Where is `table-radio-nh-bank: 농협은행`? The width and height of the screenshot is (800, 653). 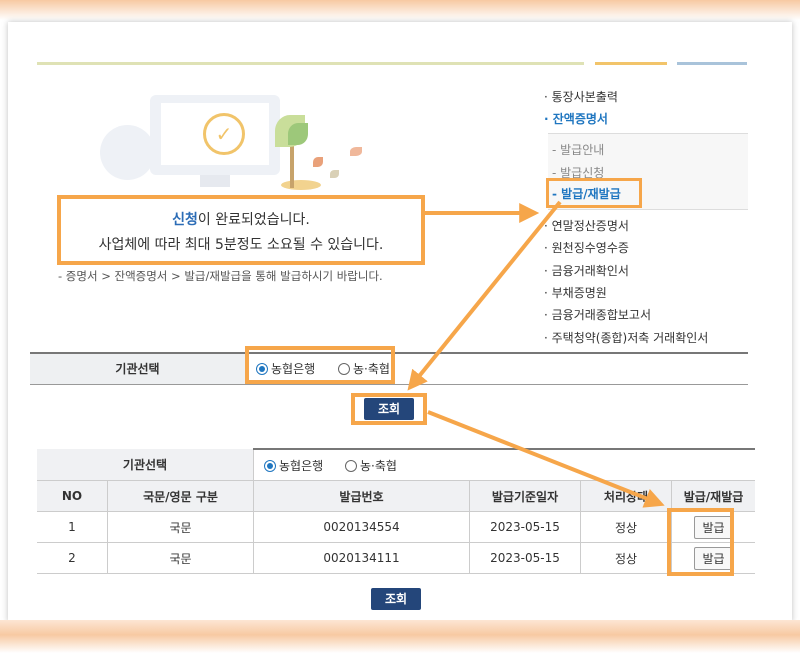
table-radio-nh-bank: 농협은행 is located at coordinates (293, 466).